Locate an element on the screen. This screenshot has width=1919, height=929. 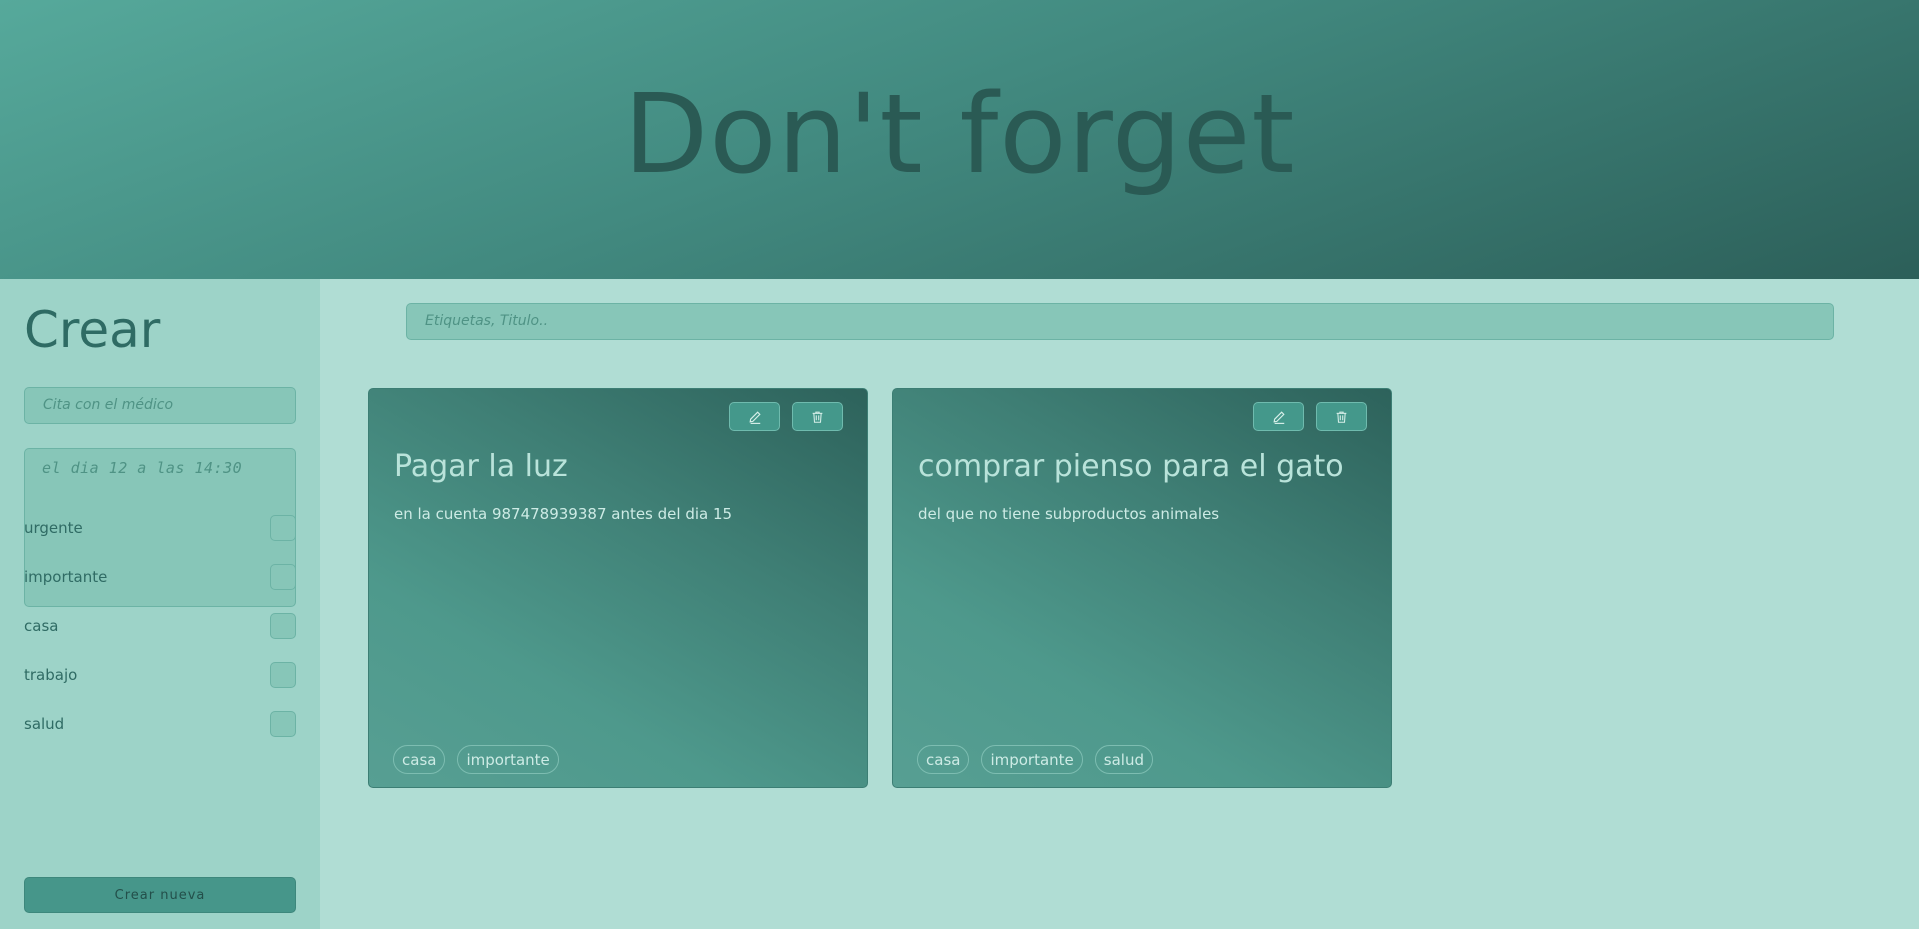
note-tag-chip: salud is located at coordinates (1123, 759).